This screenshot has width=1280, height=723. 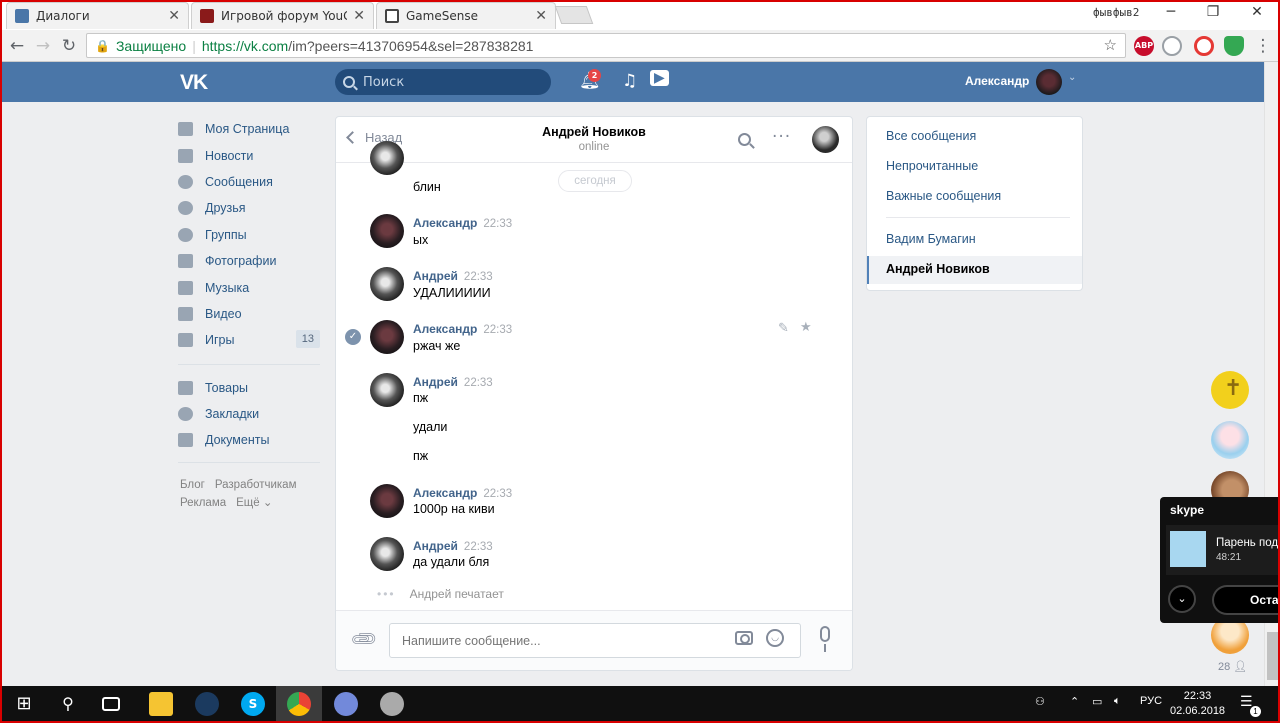 What do you see at coordinates (781, 137) in the screenshot?
I see `more-dots-icon: ···` at bounding box center [781, 137].